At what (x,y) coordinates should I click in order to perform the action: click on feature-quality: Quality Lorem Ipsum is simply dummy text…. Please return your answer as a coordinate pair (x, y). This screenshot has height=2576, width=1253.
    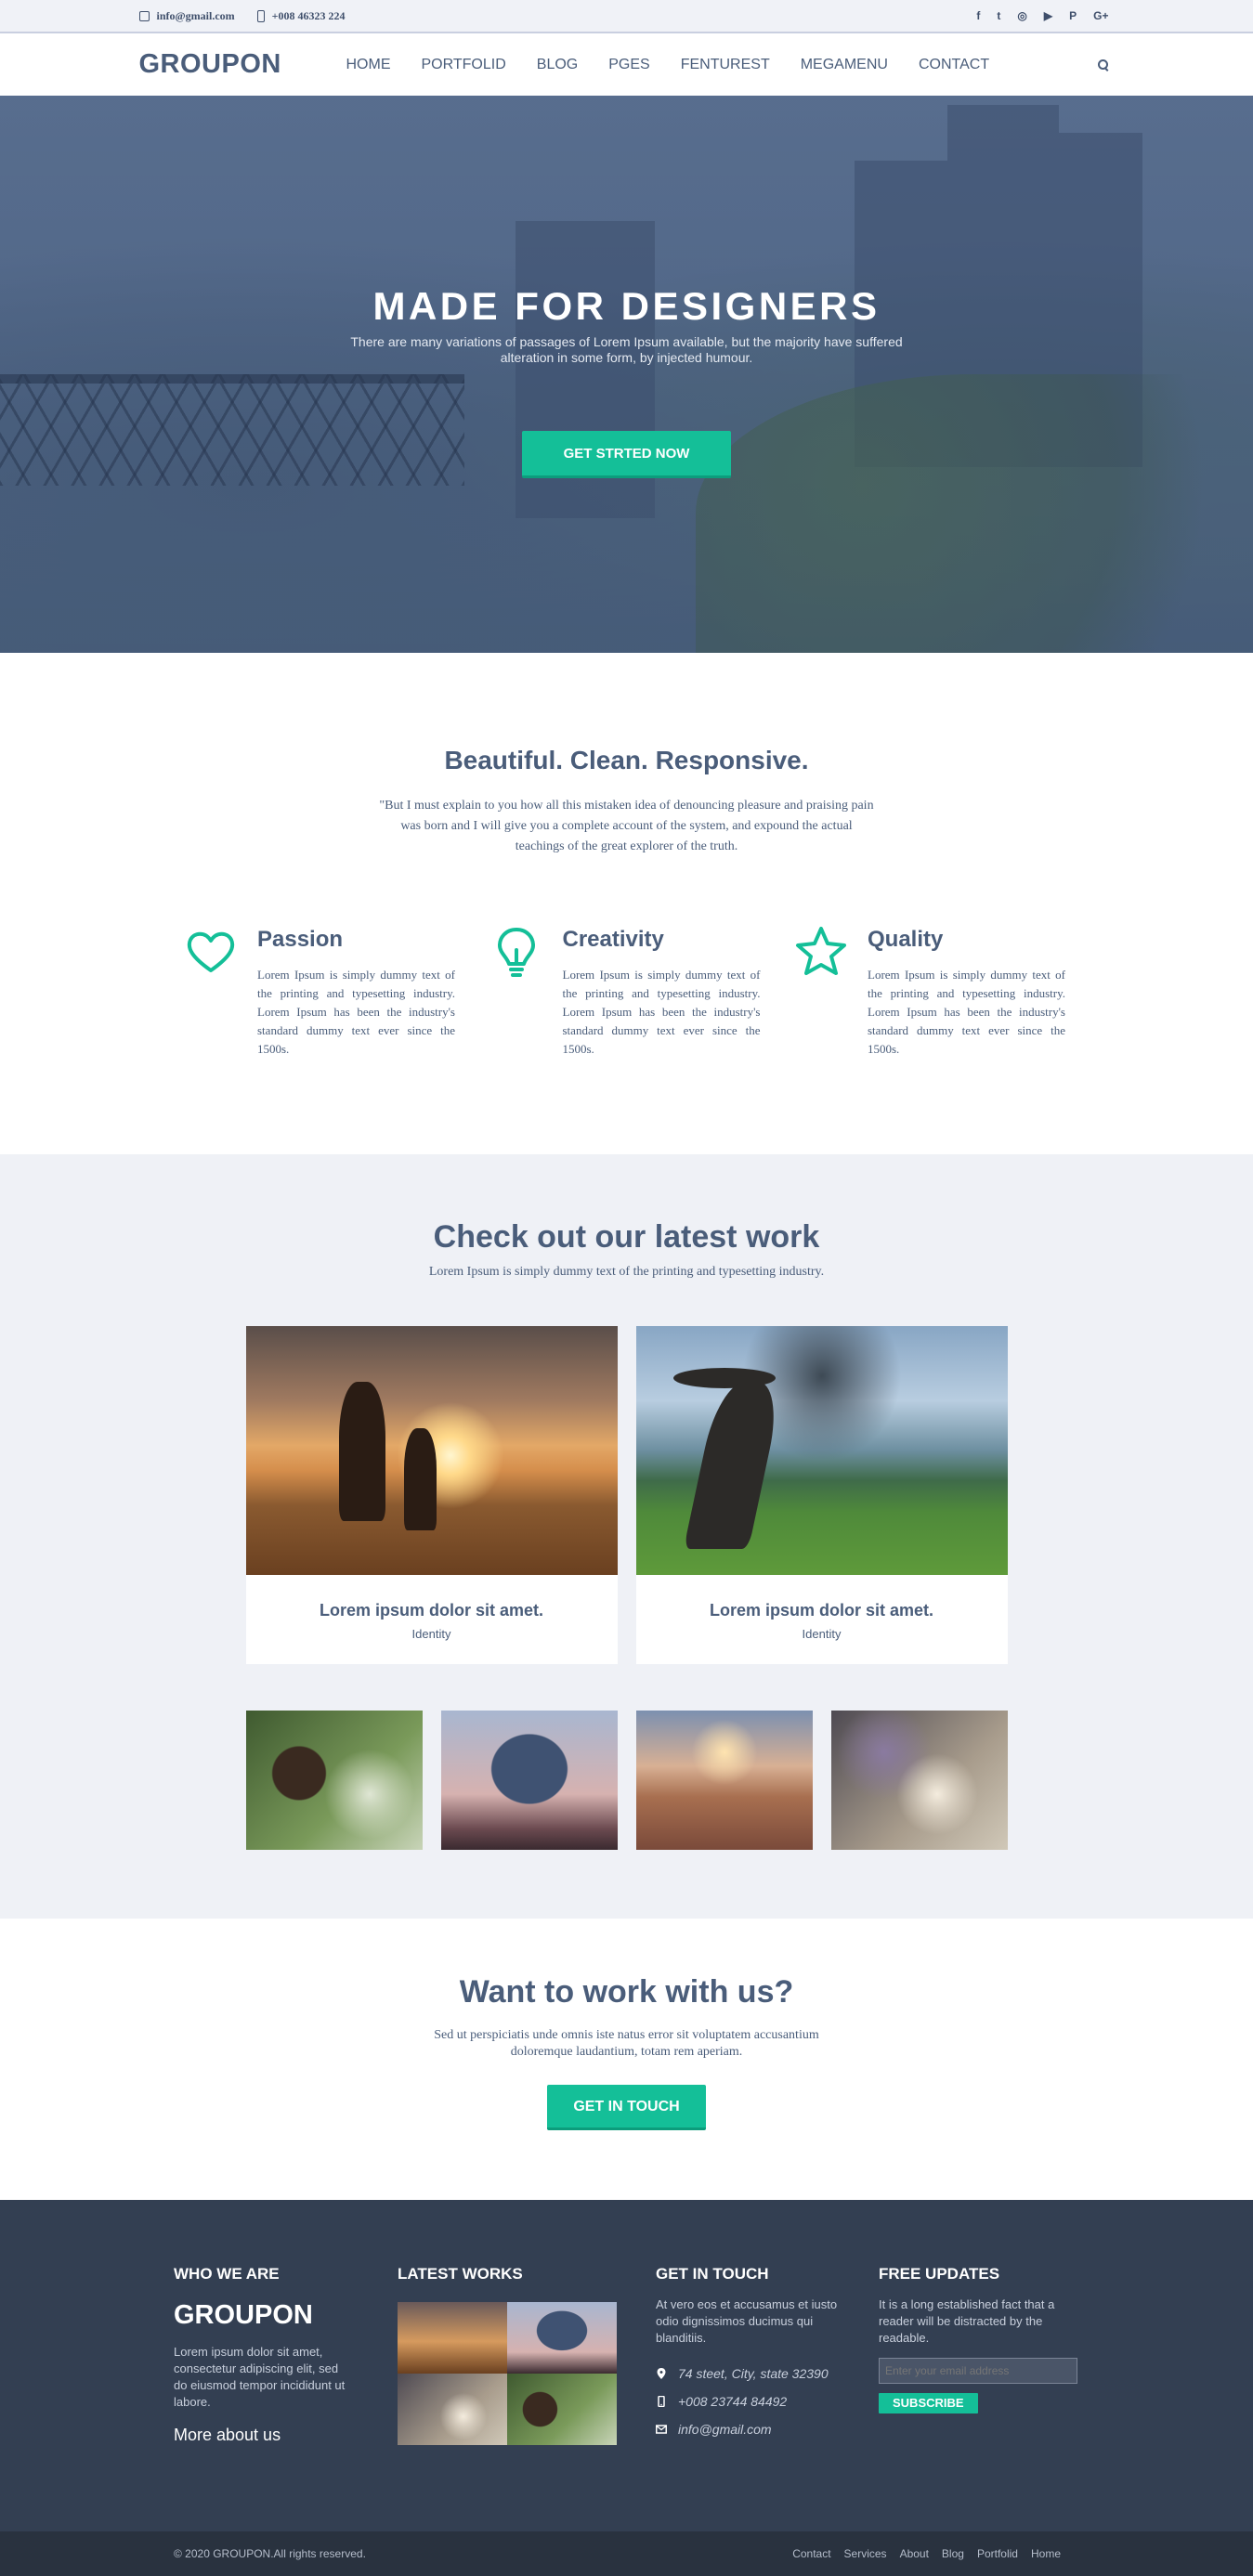
    Looking at the image, I should click on (932, 991).